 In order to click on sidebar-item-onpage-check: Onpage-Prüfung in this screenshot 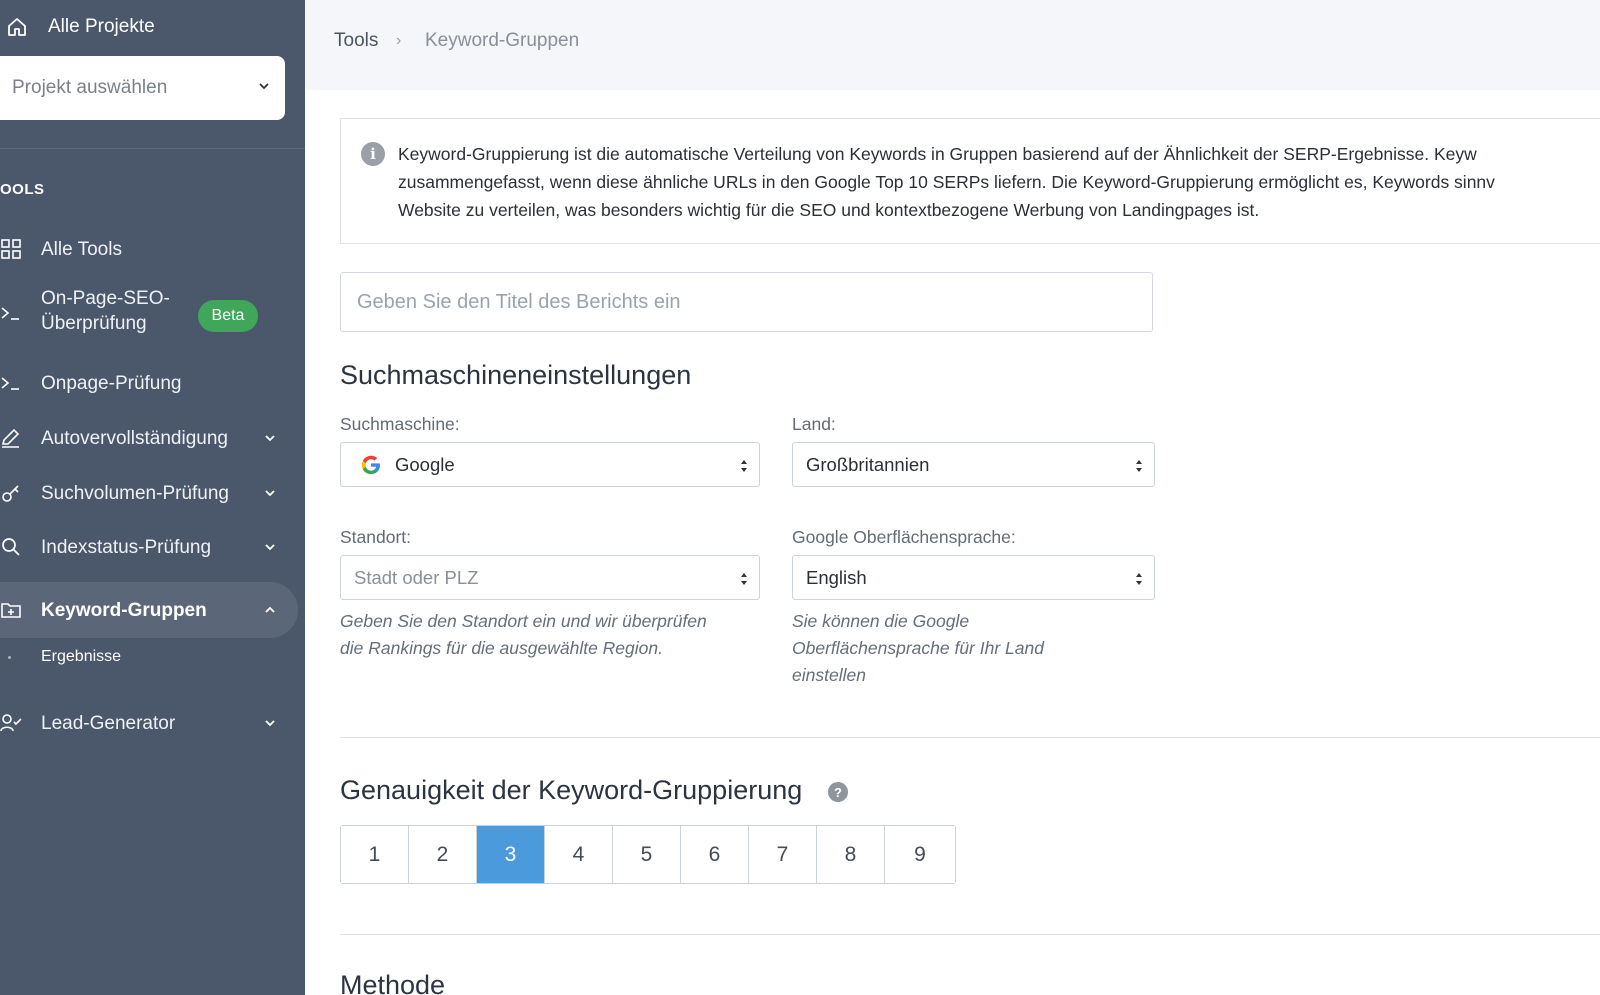, I will do `click(149, 383)`.